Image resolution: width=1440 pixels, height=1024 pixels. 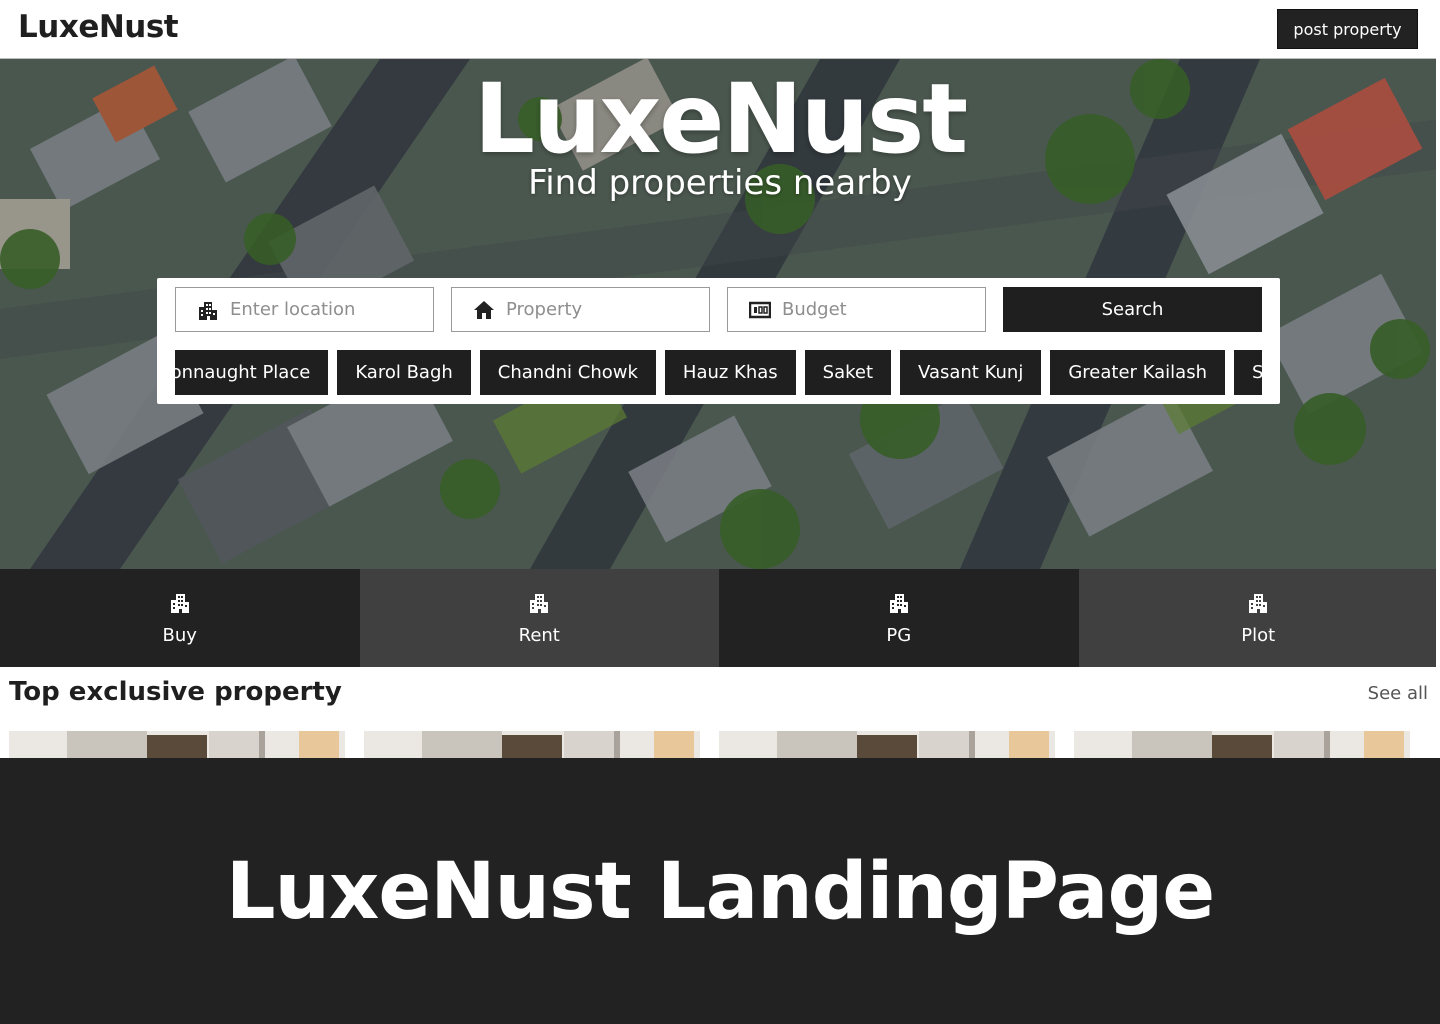 What do you see at coordinates (1398, 693) in the screenshot?
I see `see-all-link: See all` at bounding box center [1398, 693].